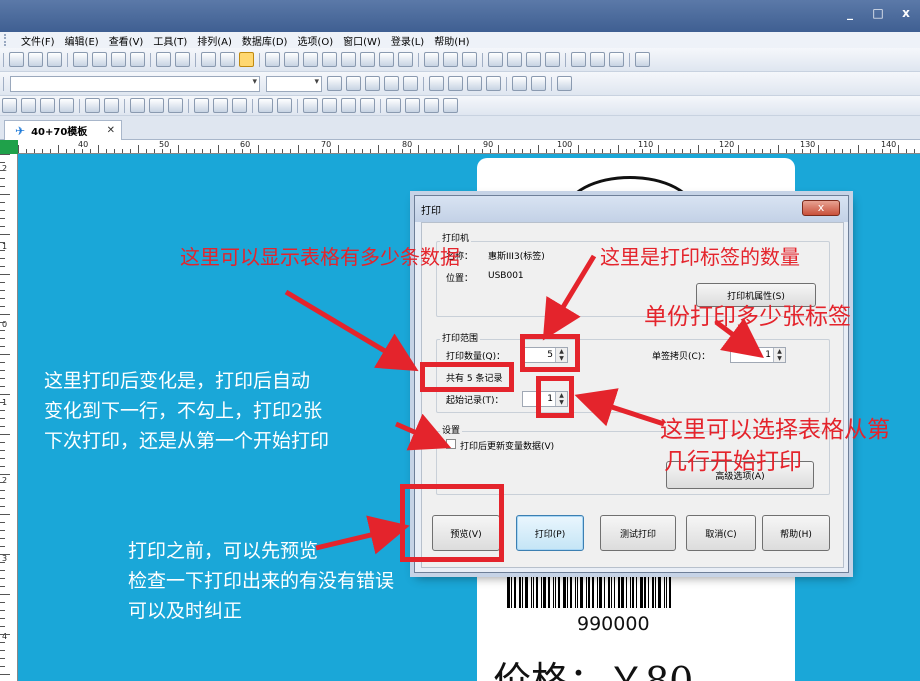  What do you see at coordinates (412, 105) in the screenshot?
I see `table-icon` at bounding box center [412, 105].